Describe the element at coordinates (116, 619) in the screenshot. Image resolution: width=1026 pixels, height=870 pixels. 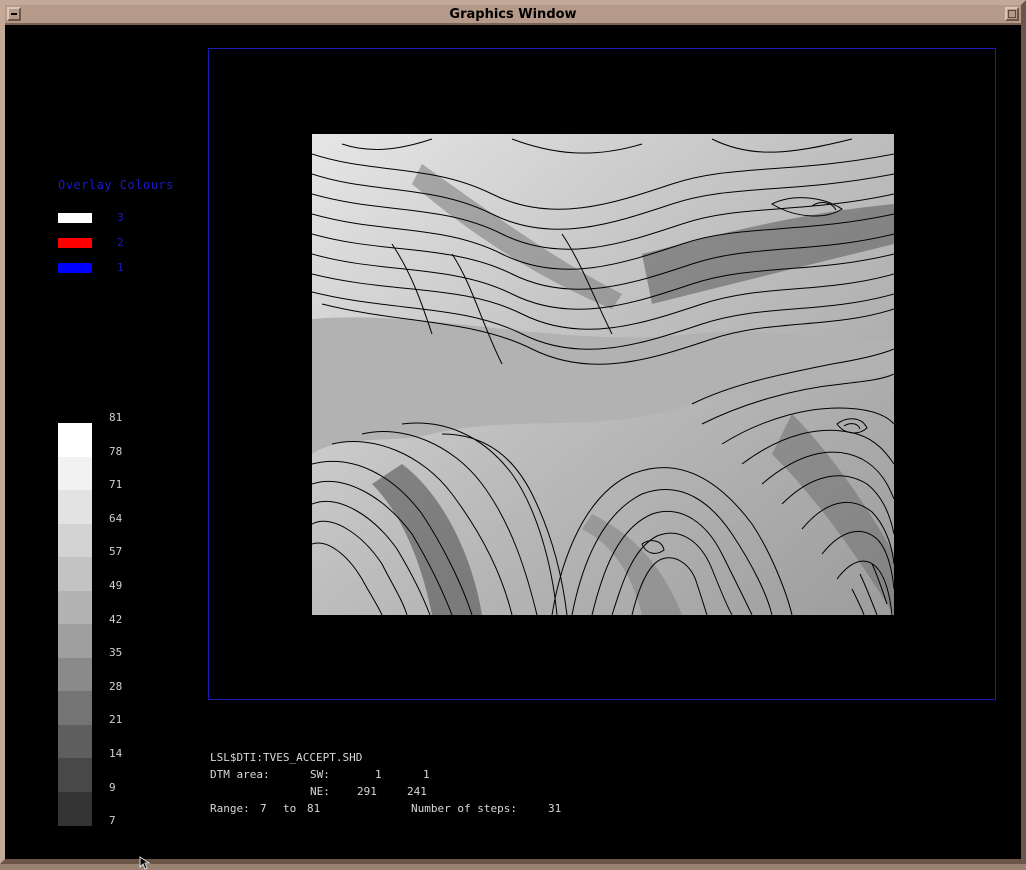
I see `scale-label: 42` at that location.